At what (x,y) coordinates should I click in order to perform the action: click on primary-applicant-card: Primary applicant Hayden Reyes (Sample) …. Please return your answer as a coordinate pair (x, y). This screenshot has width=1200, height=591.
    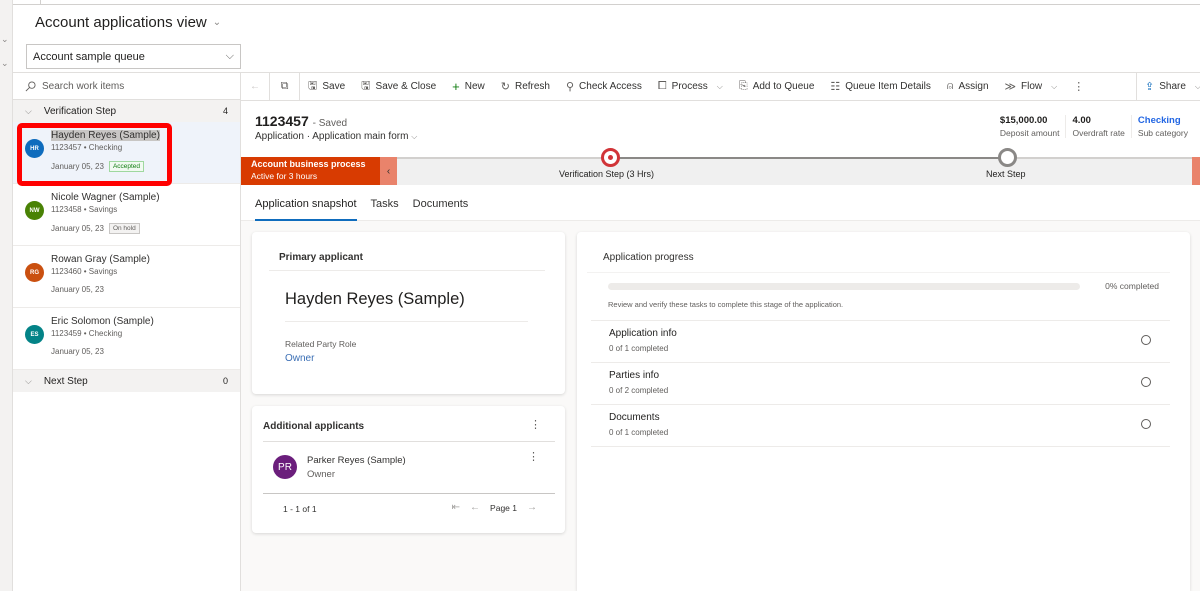
    Looking at the image, I should click on (408, 313).